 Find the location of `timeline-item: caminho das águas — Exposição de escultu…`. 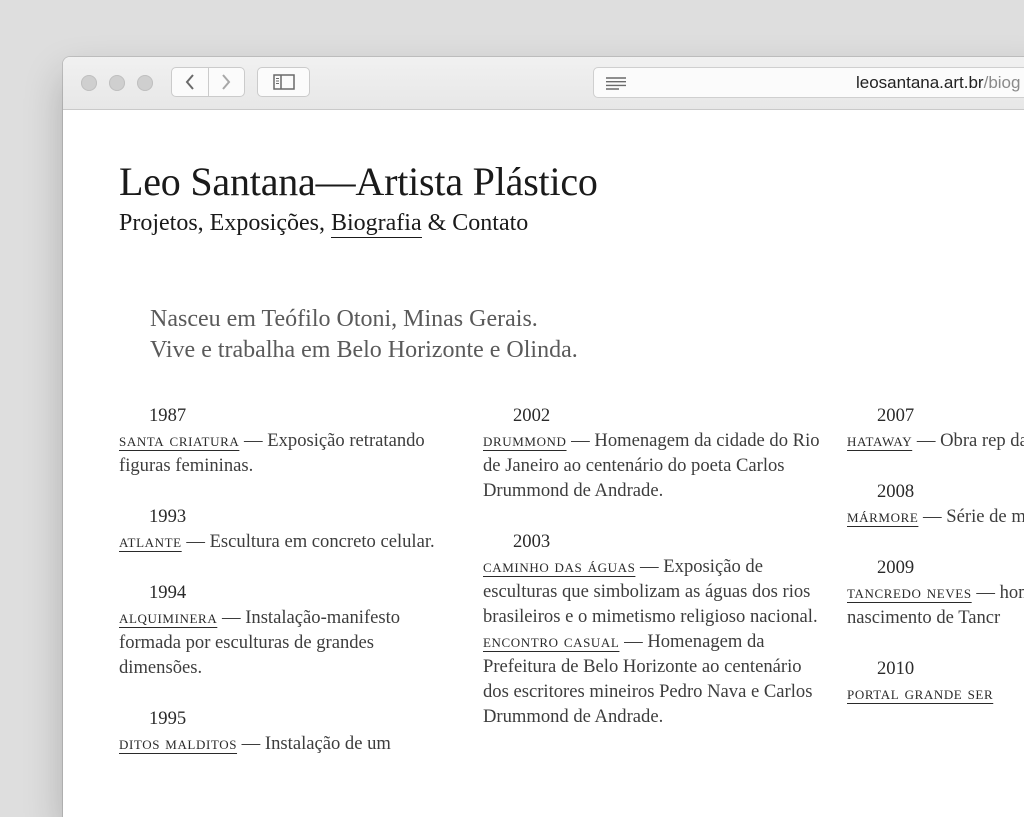

timeline-item: caminho das águas — Exposição de escultu… is located at coordinates (653, 591).